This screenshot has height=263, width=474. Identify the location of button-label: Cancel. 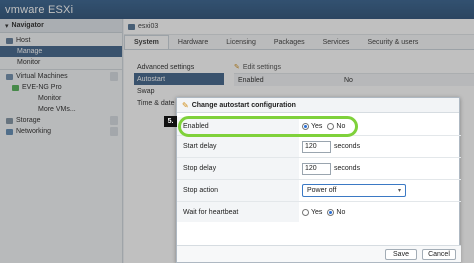
(439, 254).